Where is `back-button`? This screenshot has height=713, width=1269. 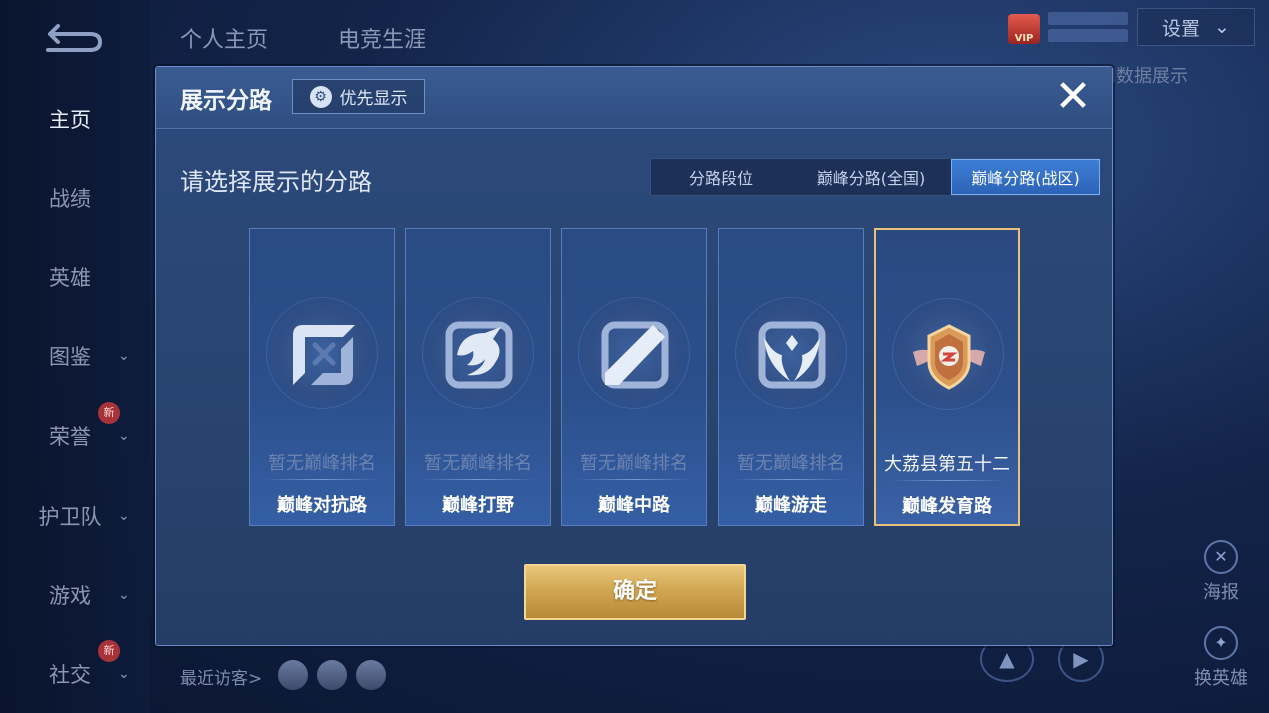 back-button is located at coordinates (73, 39).